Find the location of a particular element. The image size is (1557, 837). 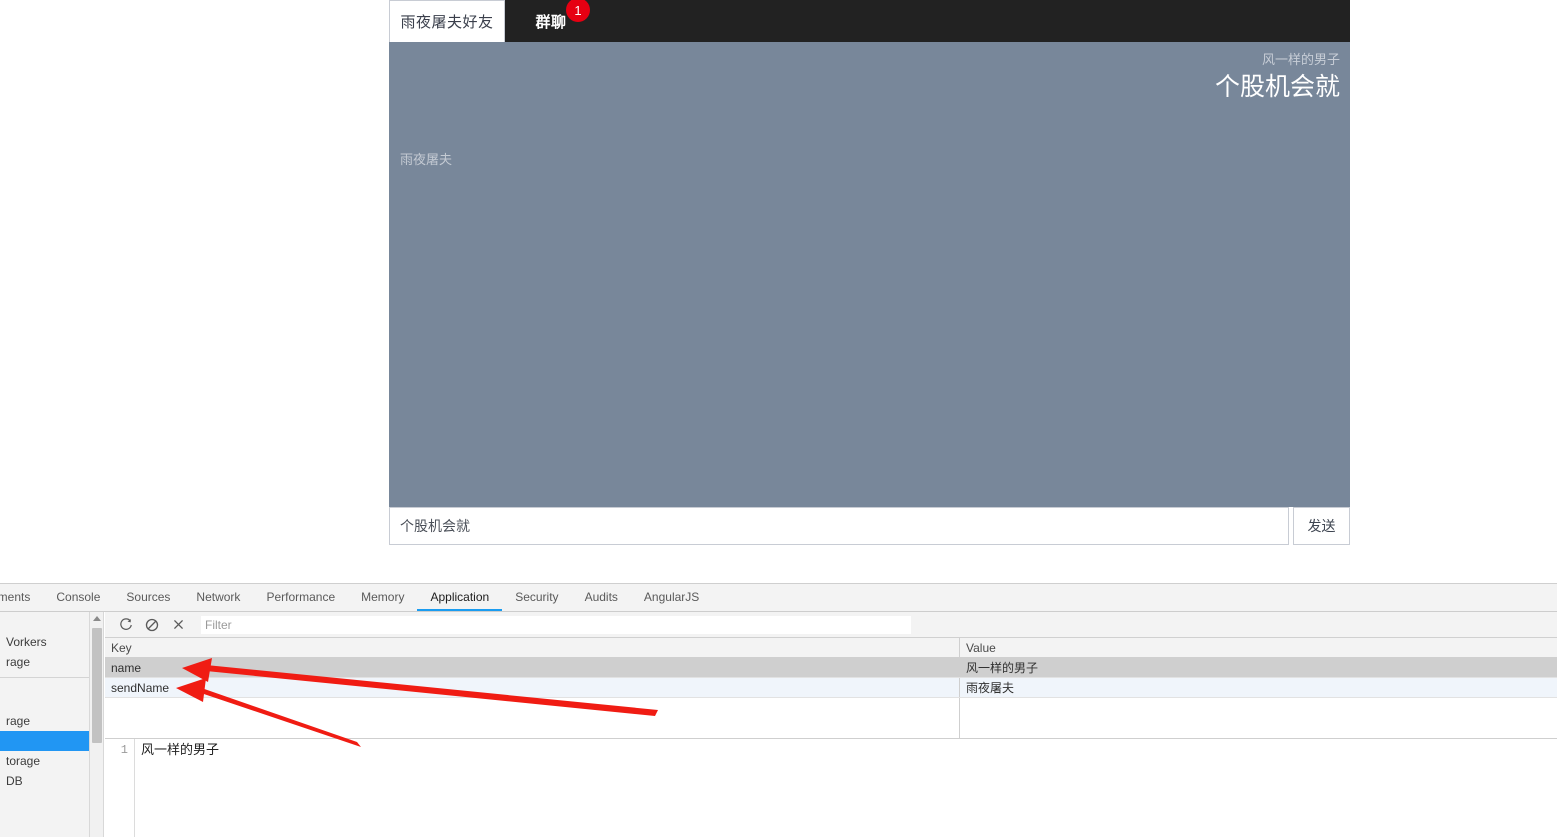

sidebar-scrollbar is located at coordinates (97, 724).